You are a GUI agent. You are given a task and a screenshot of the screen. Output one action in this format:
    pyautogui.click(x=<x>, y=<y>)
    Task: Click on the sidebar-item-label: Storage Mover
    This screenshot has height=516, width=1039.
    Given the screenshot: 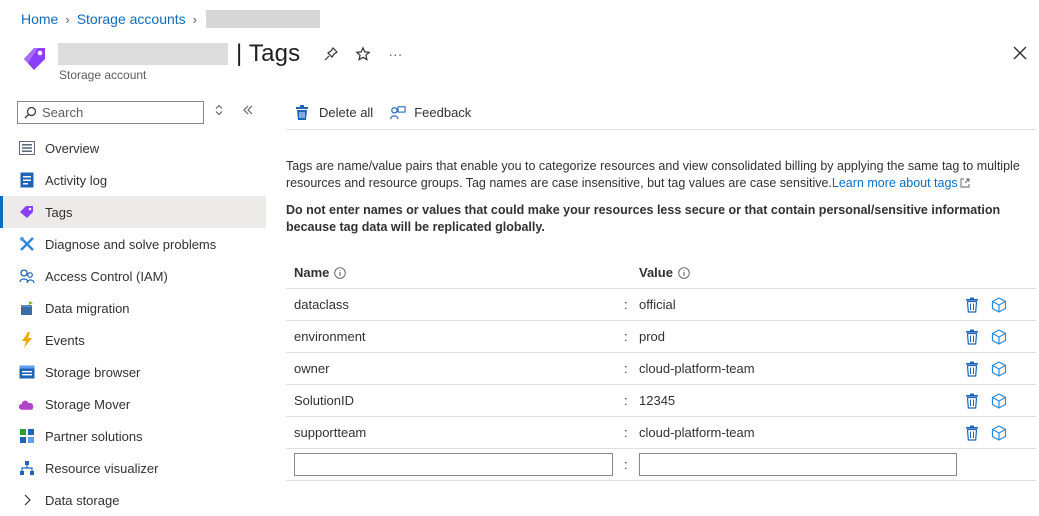 What is the action you would take?
    pyautogui.click(x=88, y=404)
    